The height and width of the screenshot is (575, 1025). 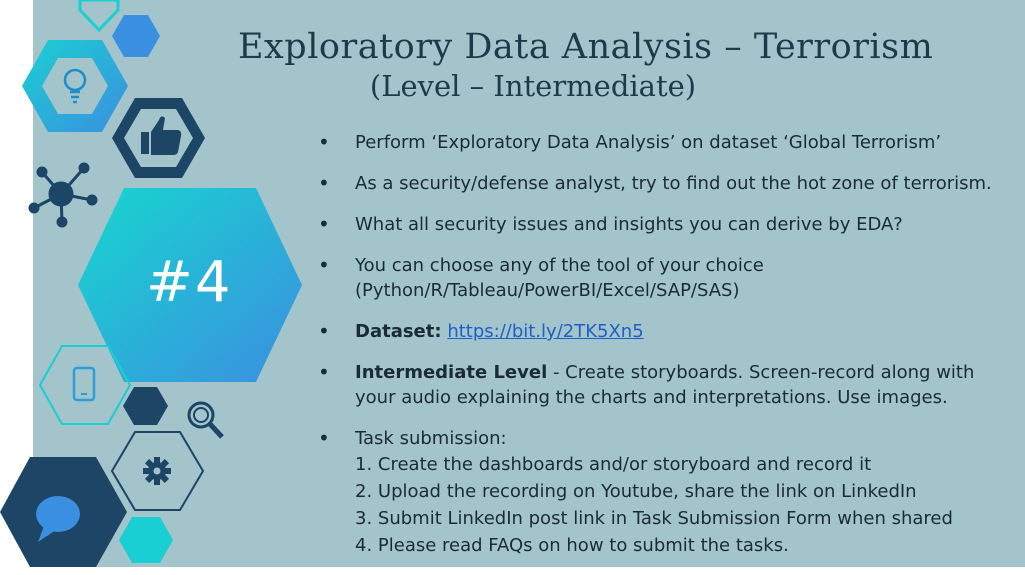 I want to click on title-line-1: Exploratory Data Analysis – Terrorism, so click(x=586, y=47).